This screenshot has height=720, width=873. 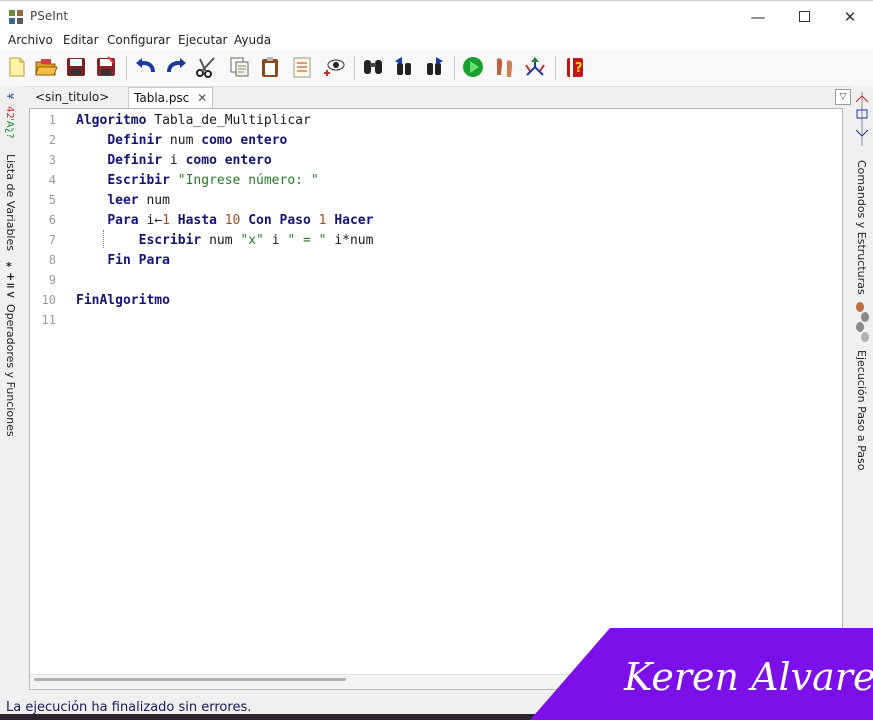 What do you see at coordinates (252, 40) in the screenshot?
I see `menu-ayuda: Ayuda` at bounding box center [252, 40].